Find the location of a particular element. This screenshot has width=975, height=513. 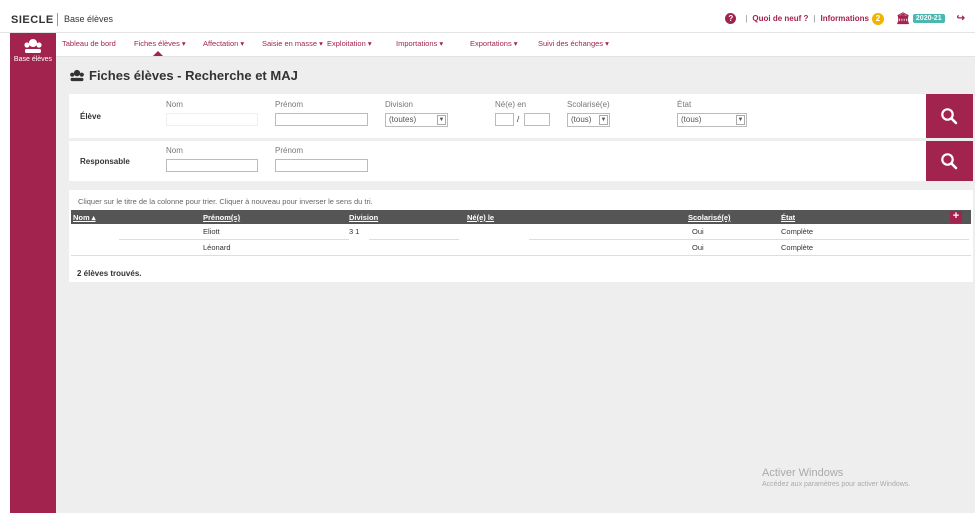

cell-prenom: Léonard is located at coordinates (217, 247).